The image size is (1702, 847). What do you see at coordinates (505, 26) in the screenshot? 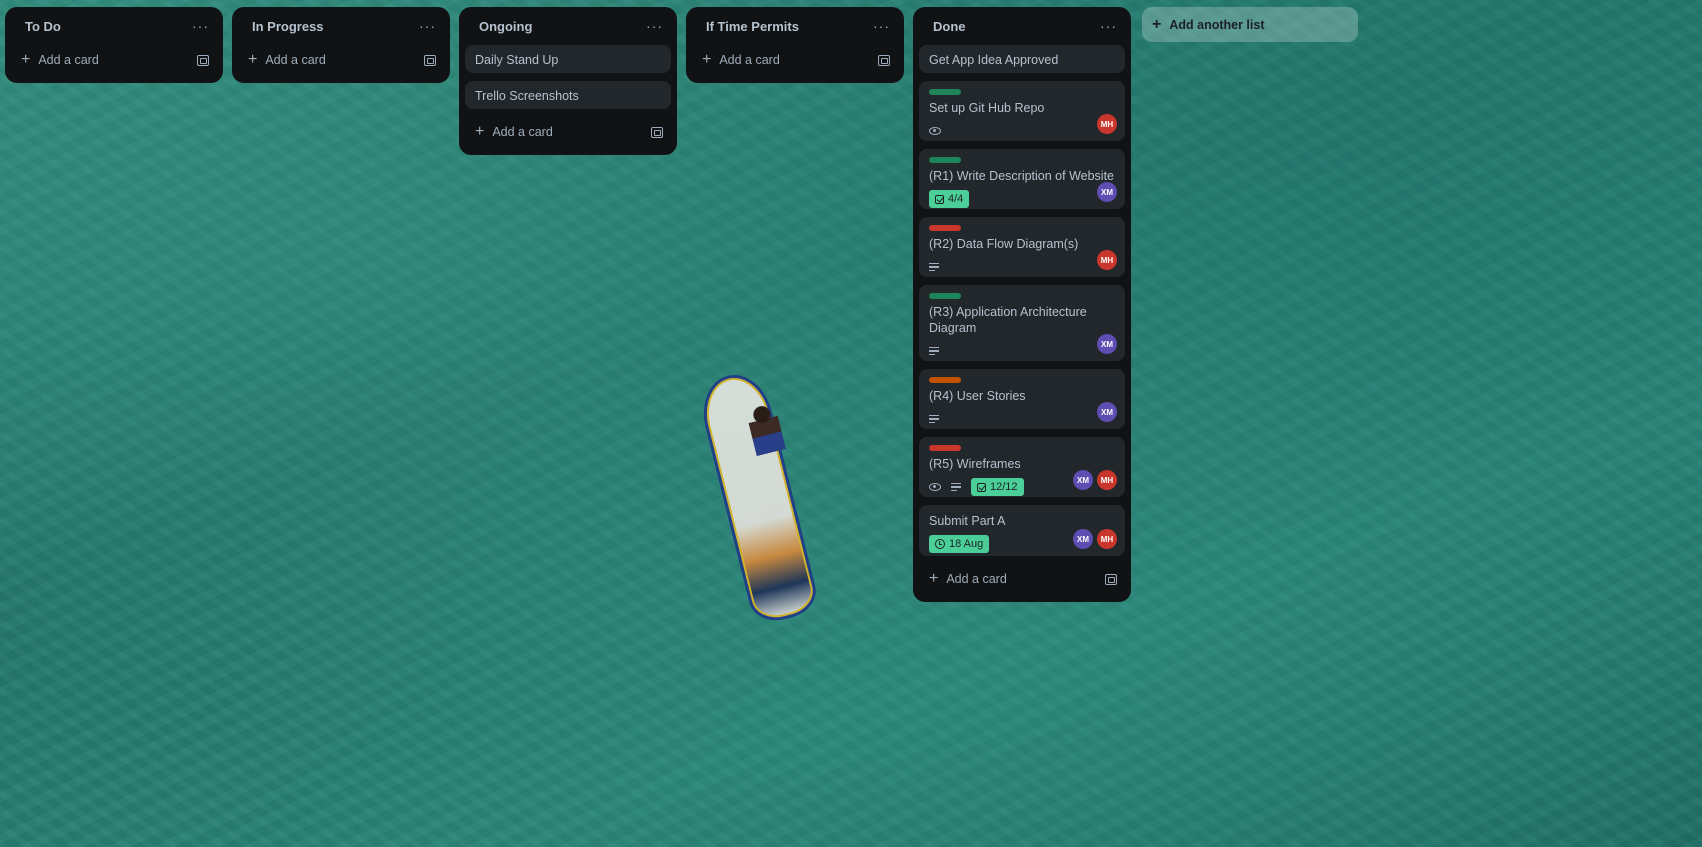
I see `list-title: Ongoing` at bounding box center [505, 26].